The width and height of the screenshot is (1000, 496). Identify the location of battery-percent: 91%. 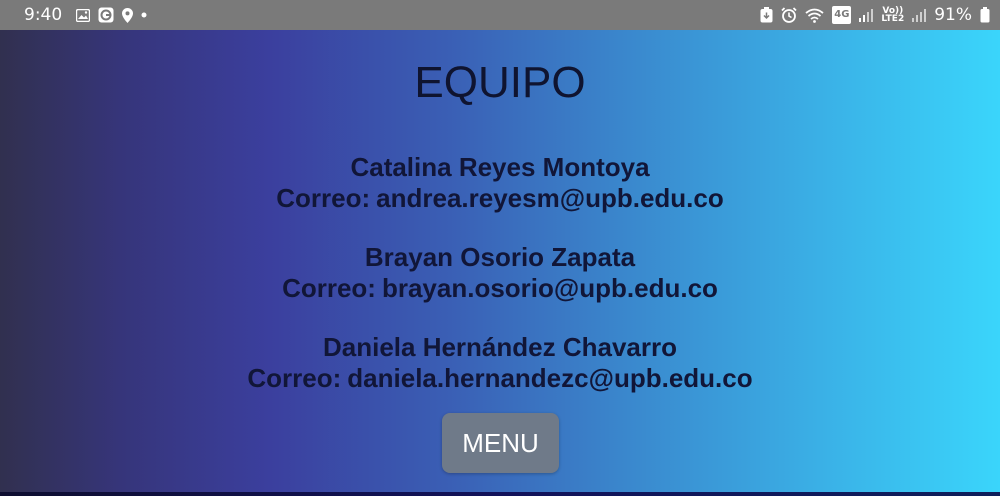
(953, 15).